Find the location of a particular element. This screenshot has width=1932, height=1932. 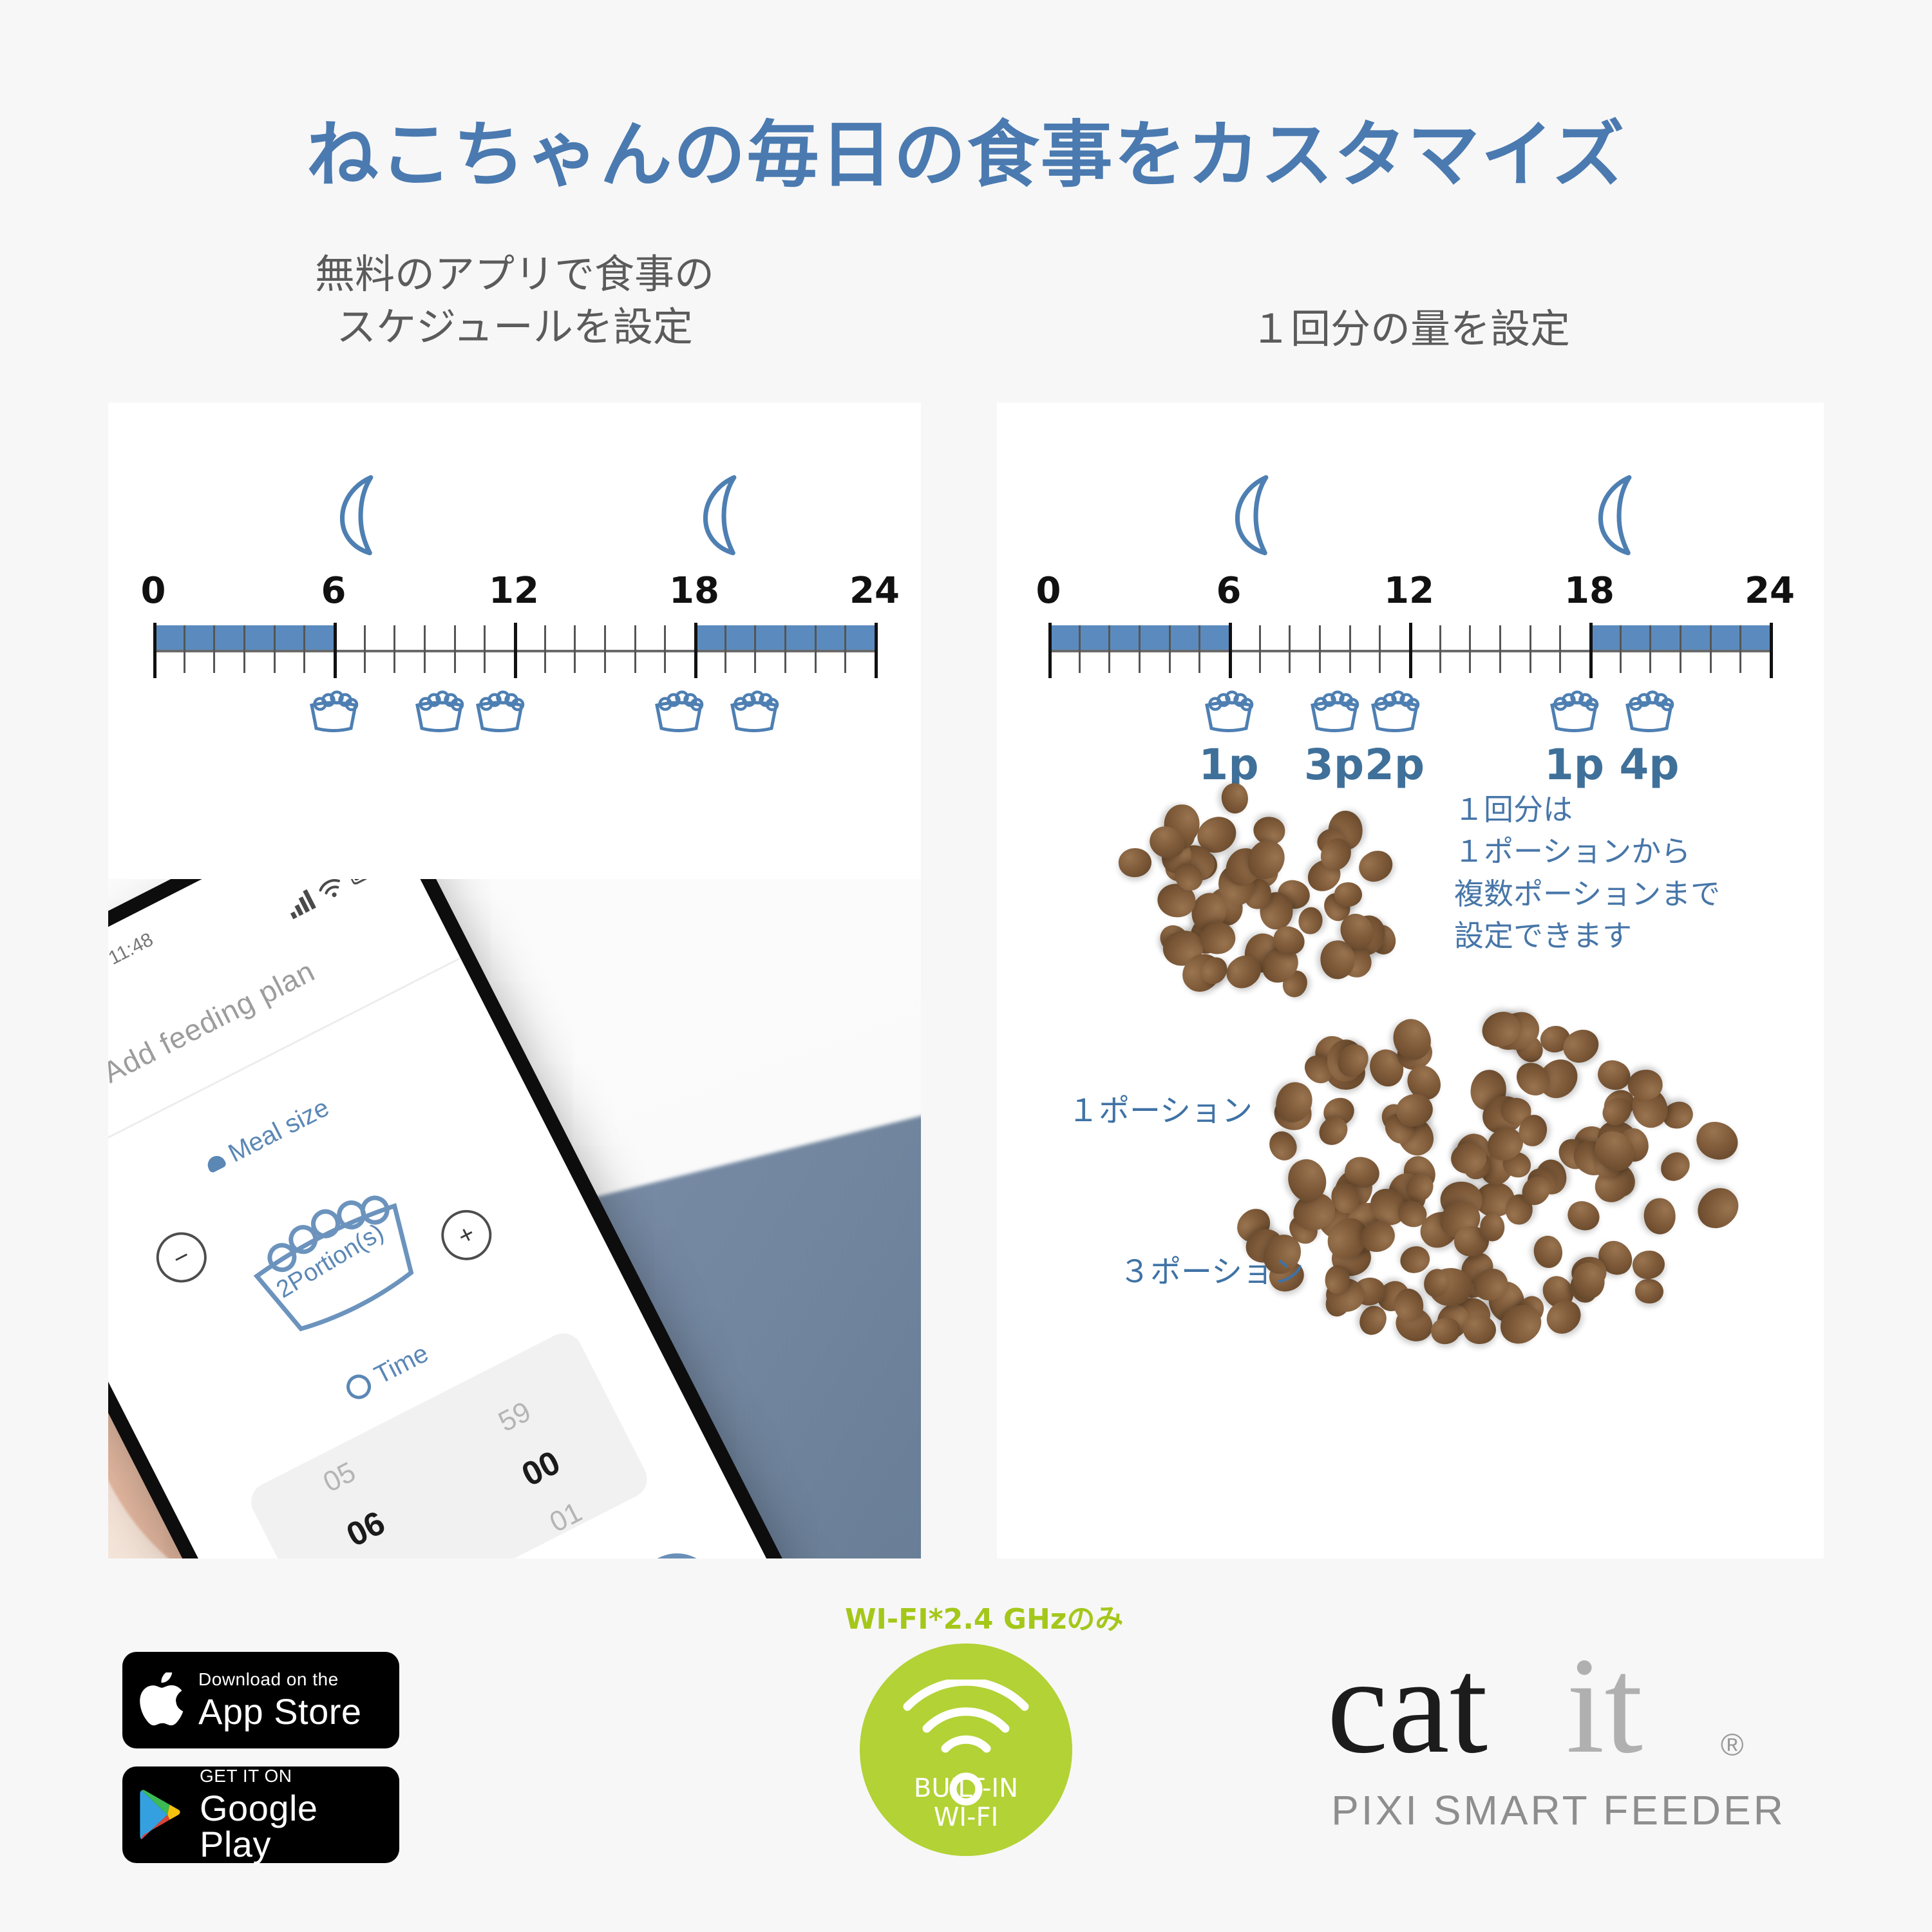

bowl-dot-icon is located at coordinates (215, 1163).